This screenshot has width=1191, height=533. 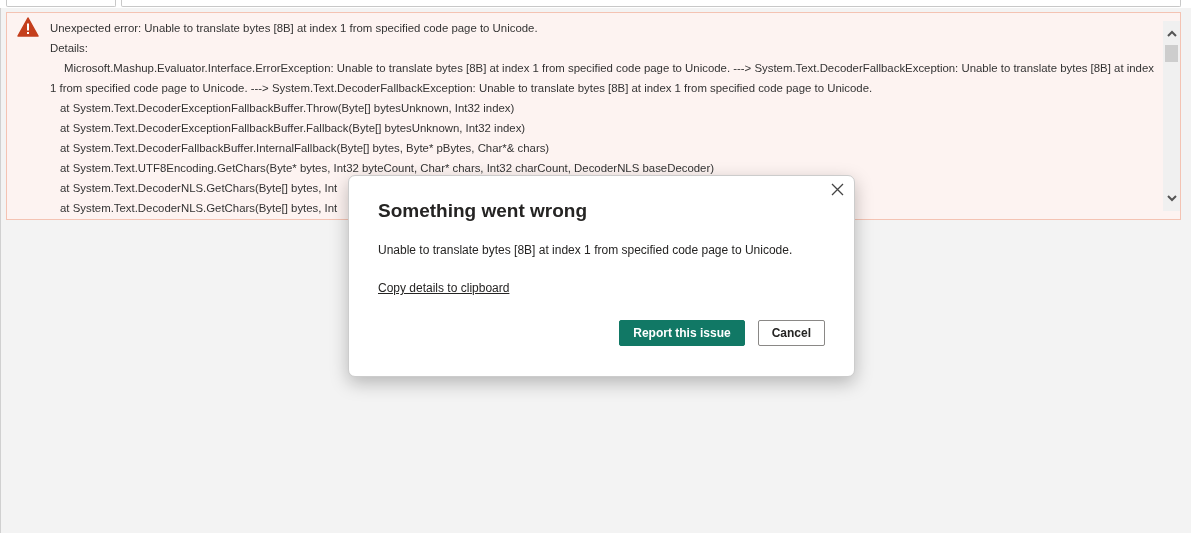 I want to click on scrollbar-thumb, so click(x=1171, y=53).